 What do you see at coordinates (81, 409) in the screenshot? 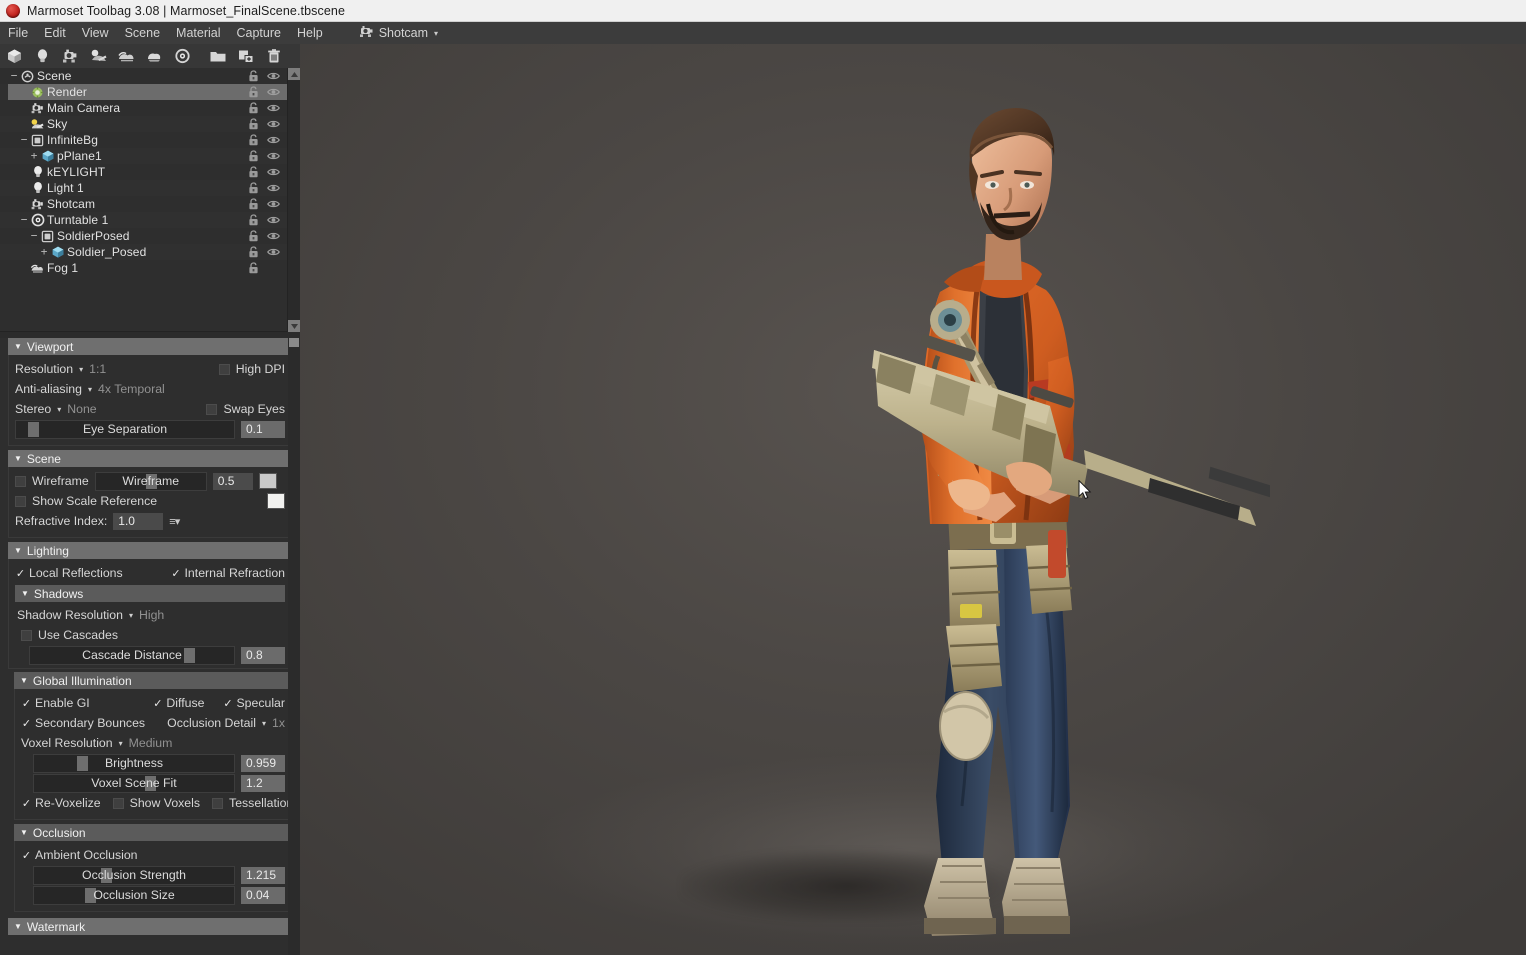
I see `stereo-value: None` at bounding box center [81, 409].